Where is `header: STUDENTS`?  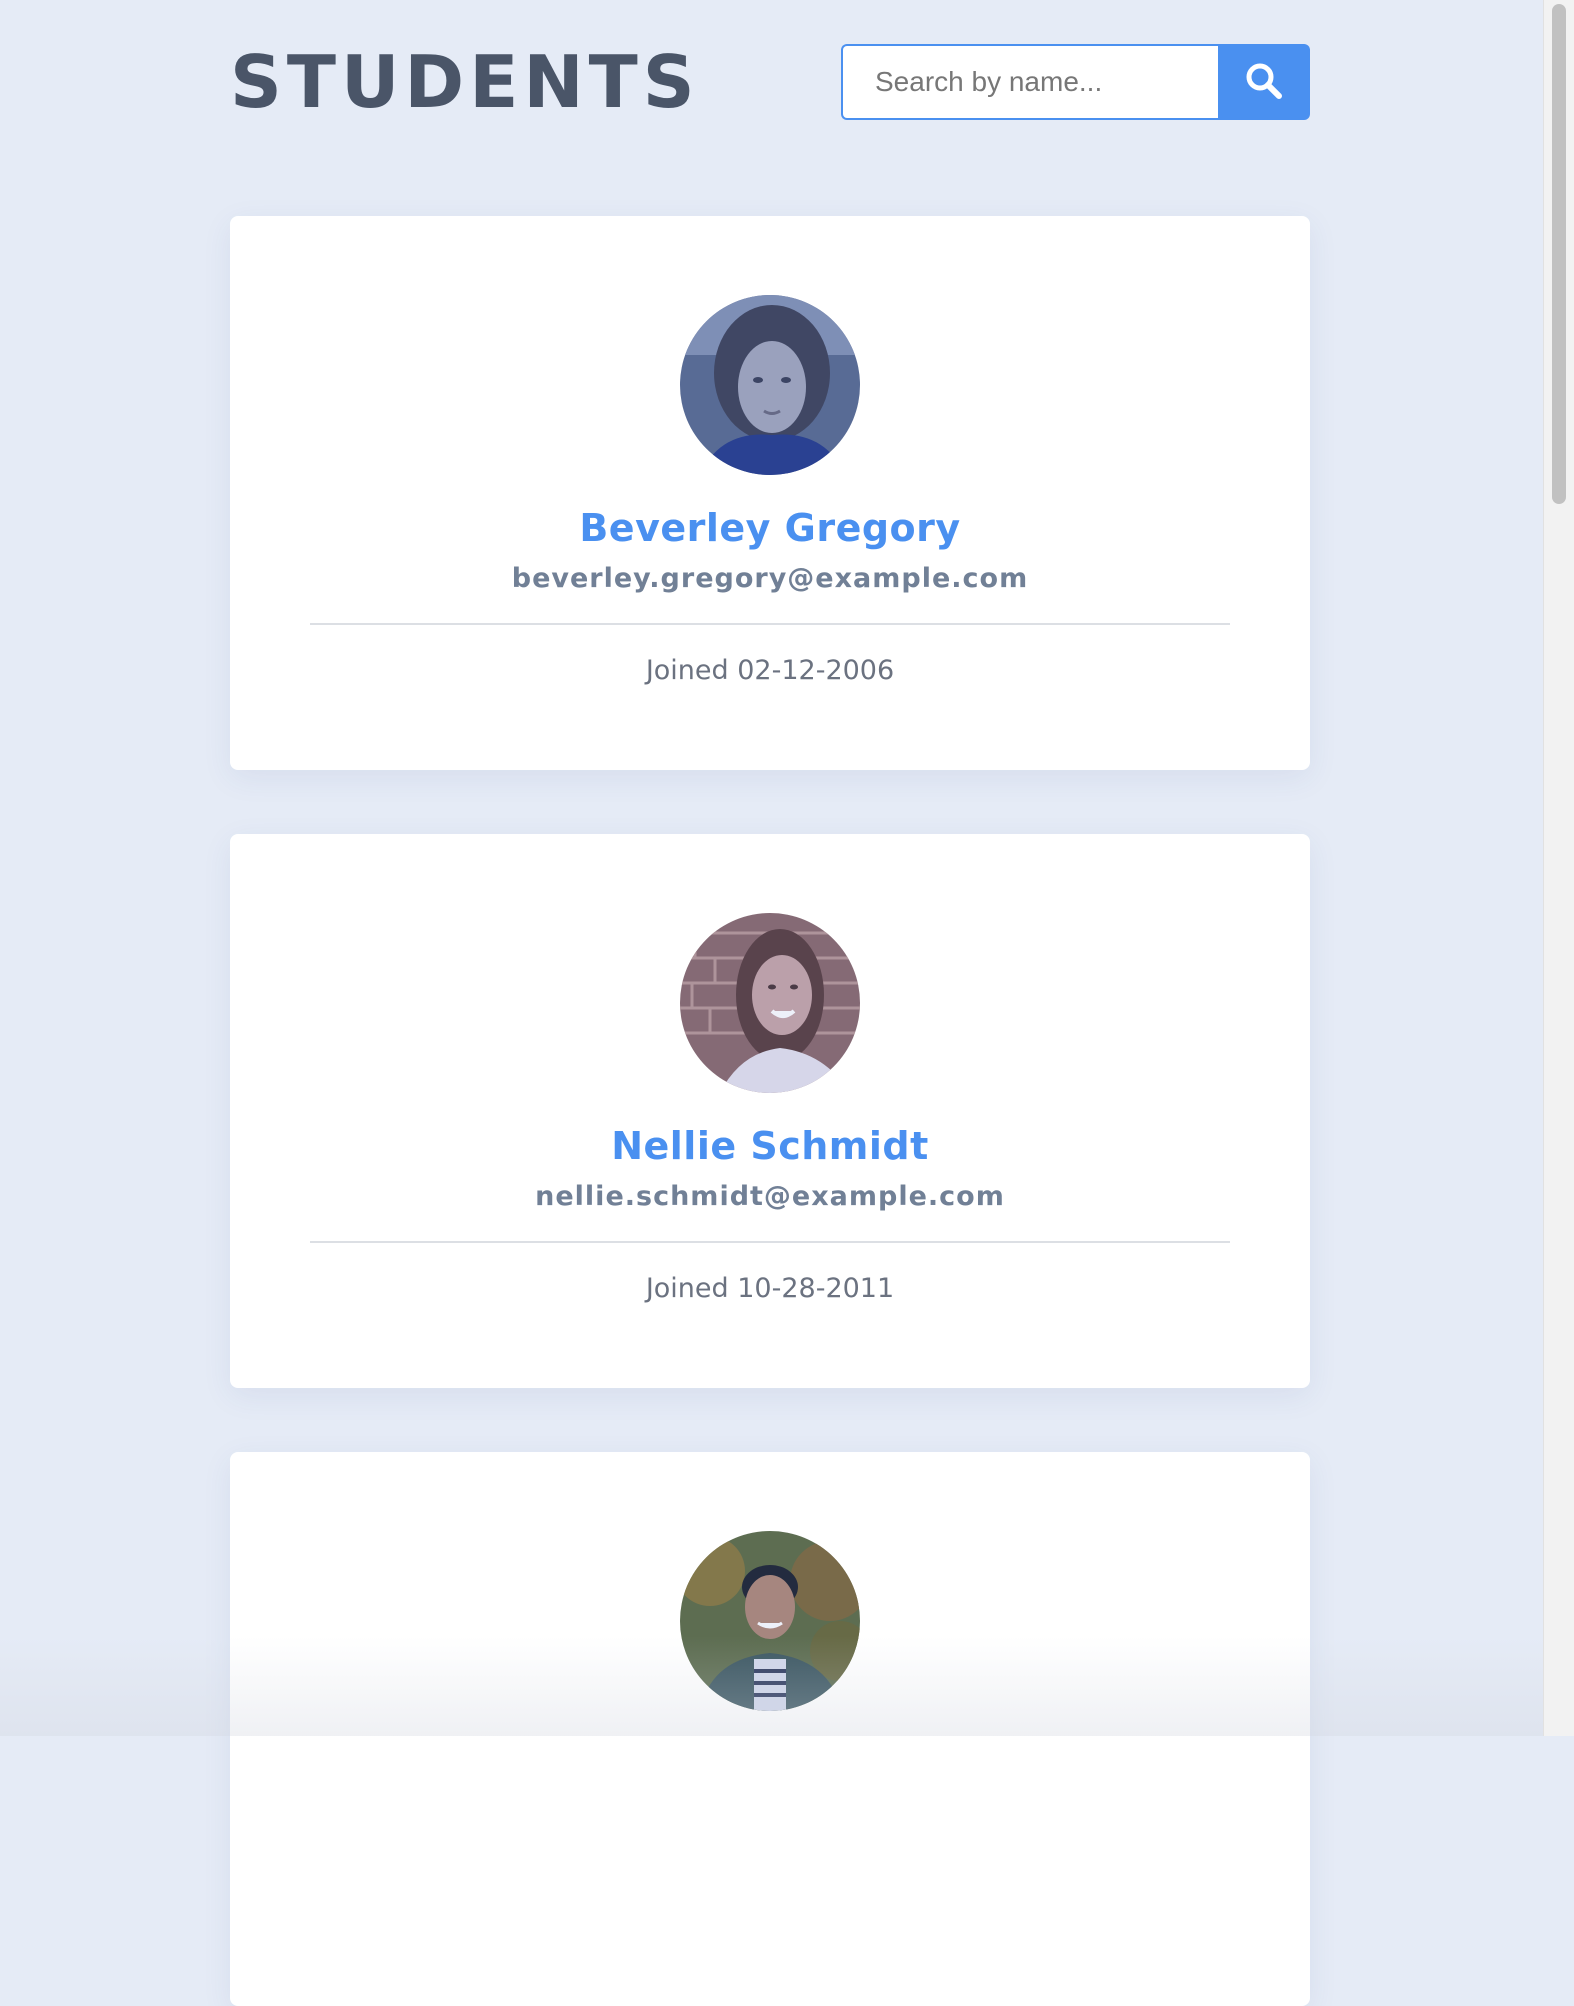
header: STUDENTS is located at coordinates (770, 82).